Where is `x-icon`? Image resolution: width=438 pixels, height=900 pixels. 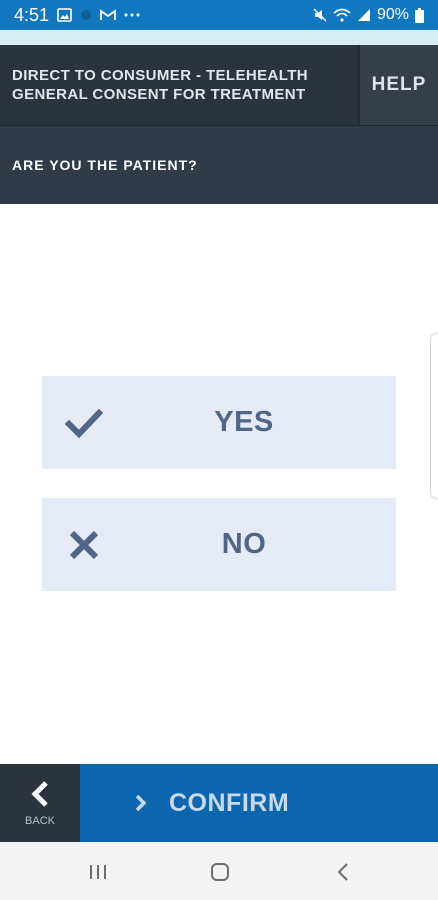
x-icon is located at coordinates (84, 545).